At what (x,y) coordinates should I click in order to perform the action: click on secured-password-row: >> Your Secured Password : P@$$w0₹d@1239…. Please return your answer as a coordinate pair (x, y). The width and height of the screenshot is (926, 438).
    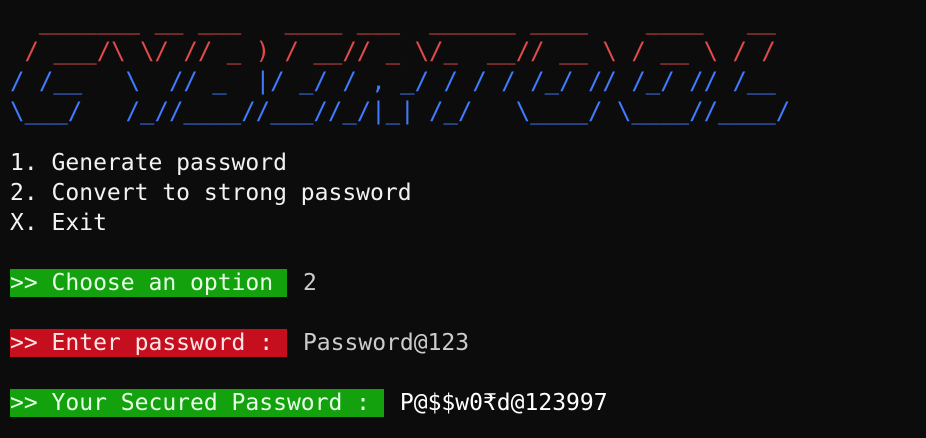
    Looking at the image, I should click on (309, 403).